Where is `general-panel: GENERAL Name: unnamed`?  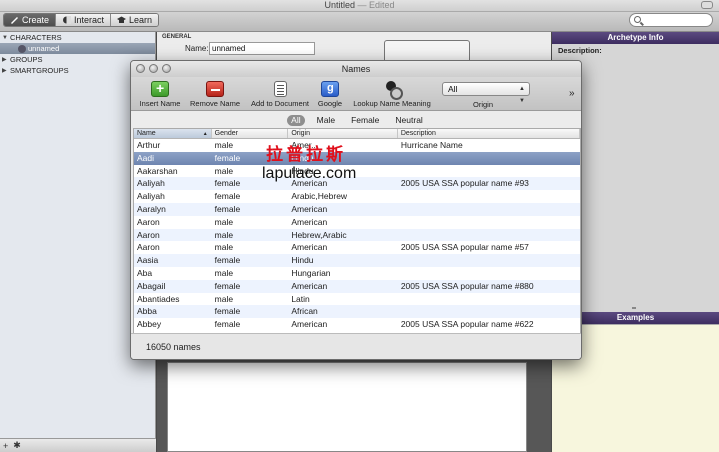
general-panel: GENERAL Name: unnamed is located at coordinates (354, 47).